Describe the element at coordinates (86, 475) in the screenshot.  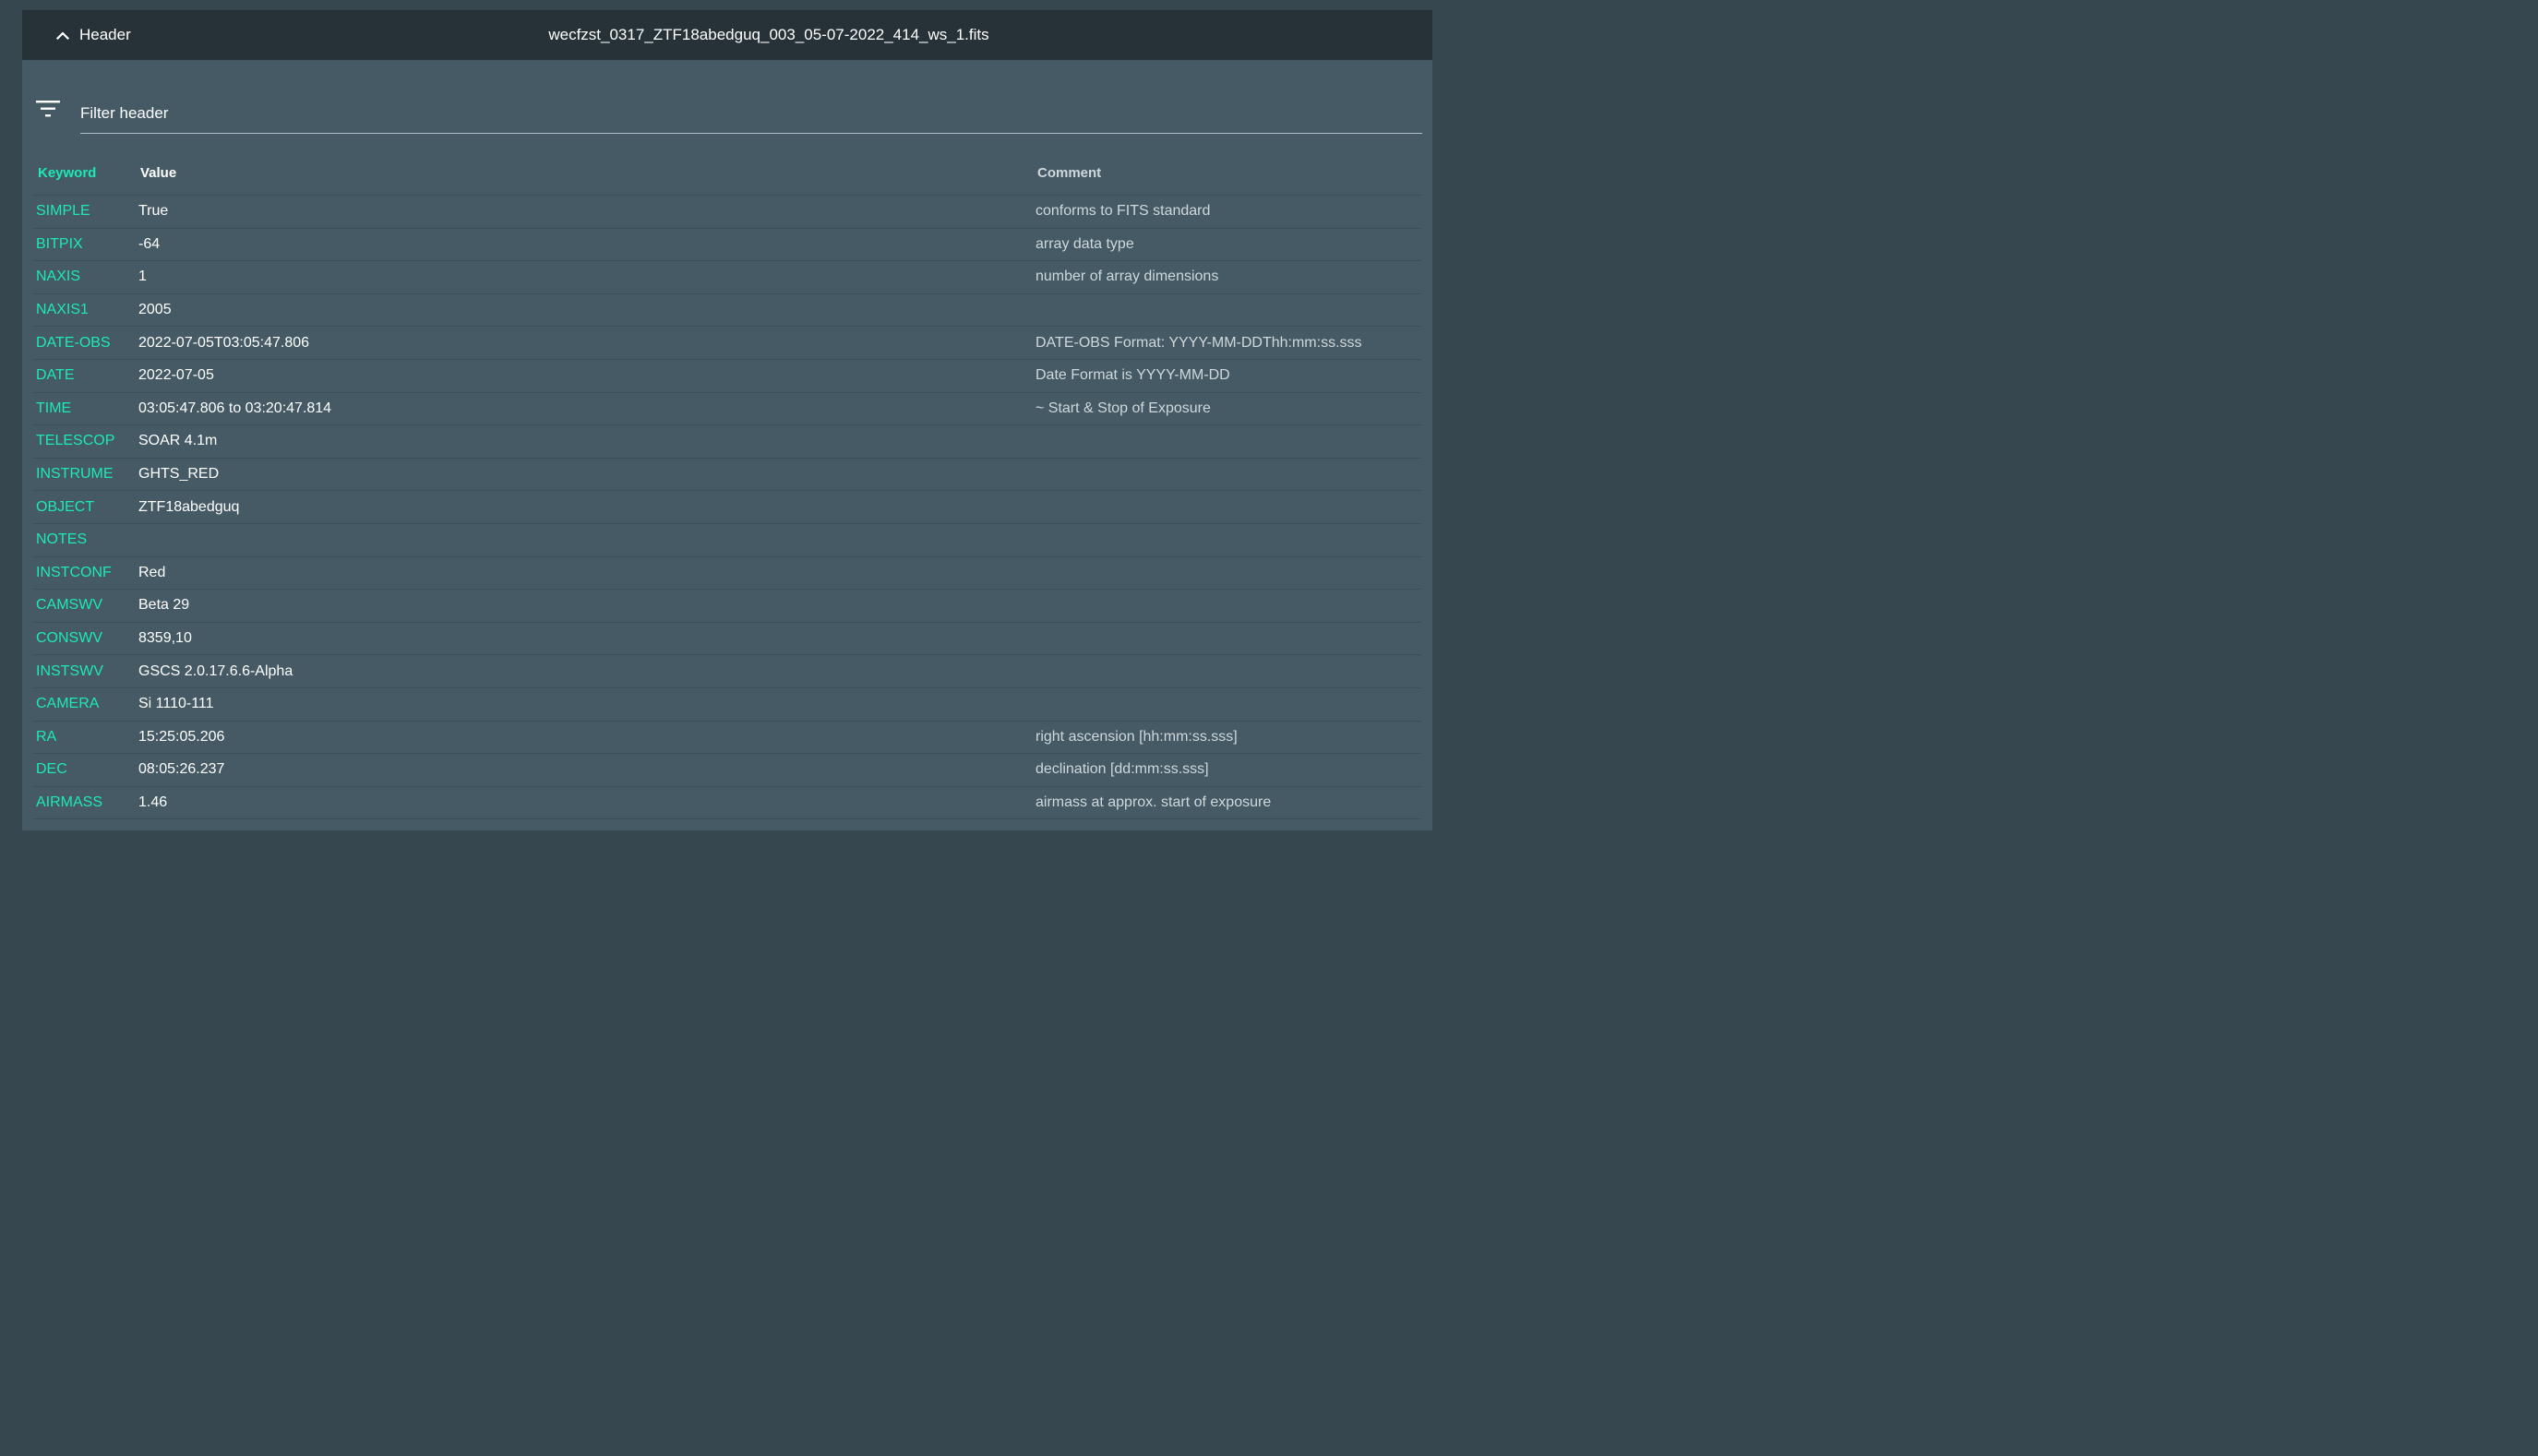
I see `keyword-cell: INSTRUME` at that location.